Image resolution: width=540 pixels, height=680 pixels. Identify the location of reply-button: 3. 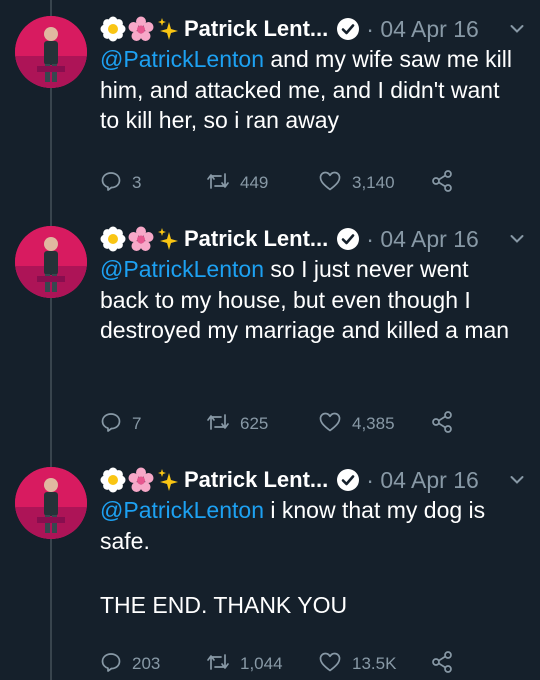
(120, 183).